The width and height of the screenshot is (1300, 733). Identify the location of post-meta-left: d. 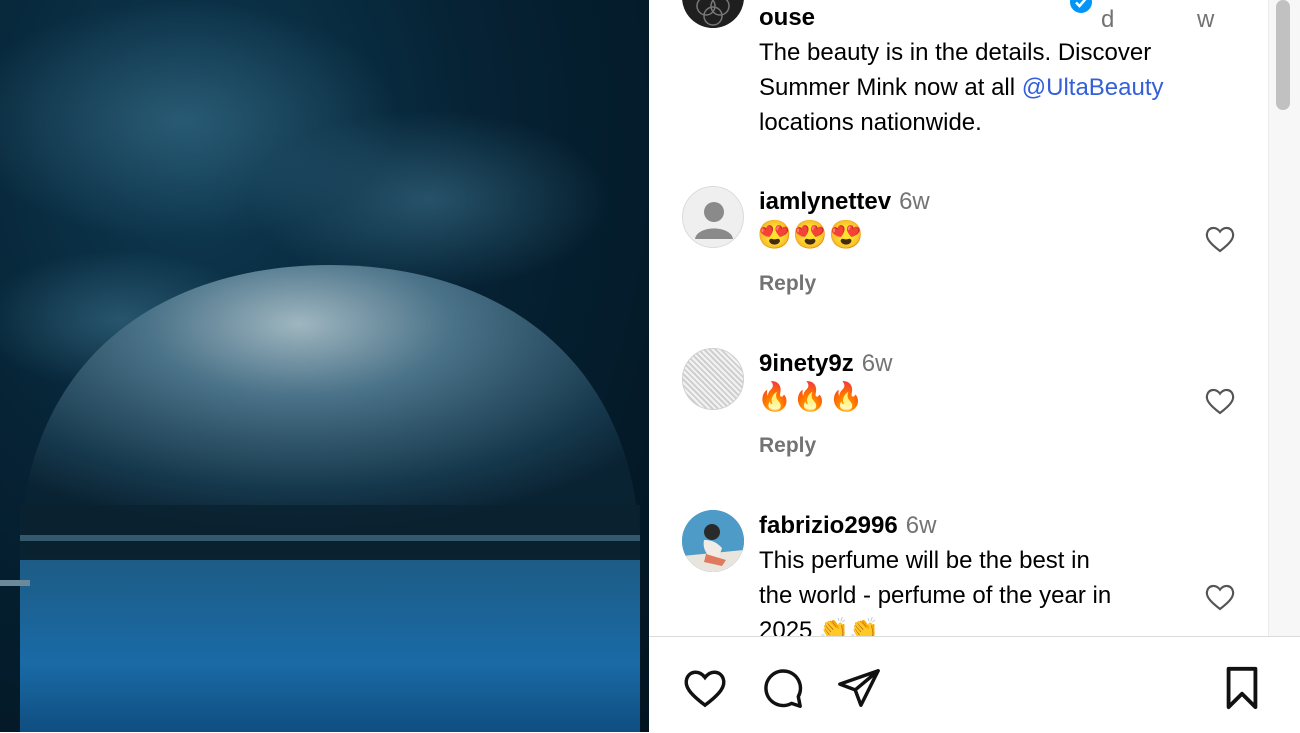
(1108, 19).